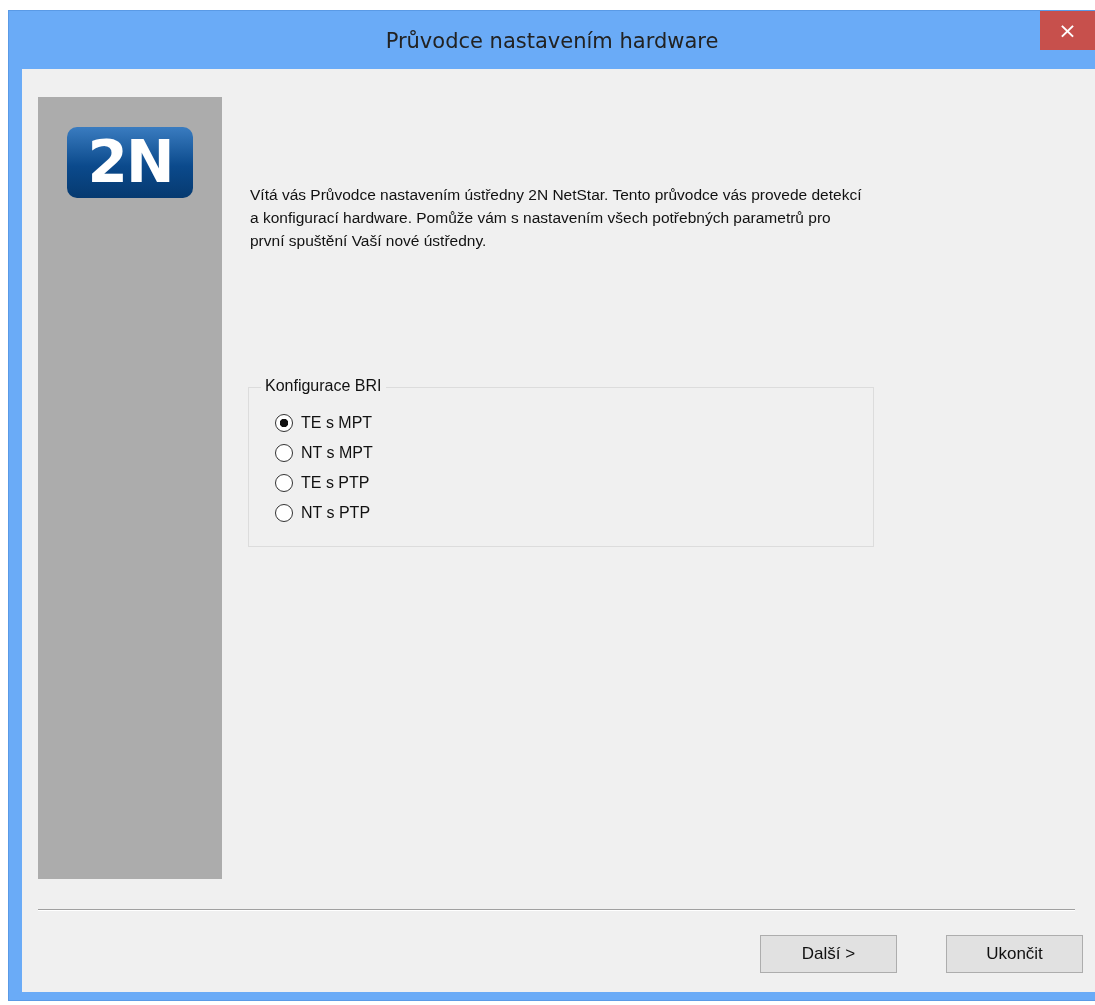  What do you see at coordinates (552, 41) in the screenshot?
I see `window-title: Průvodce nastavením hardware` at bounding box center [552, 41].